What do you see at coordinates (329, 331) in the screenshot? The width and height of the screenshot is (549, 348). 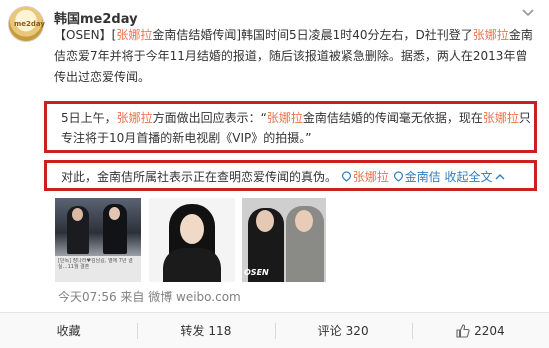 I see `comment-label: 评论` at bounding box center [329, 331].